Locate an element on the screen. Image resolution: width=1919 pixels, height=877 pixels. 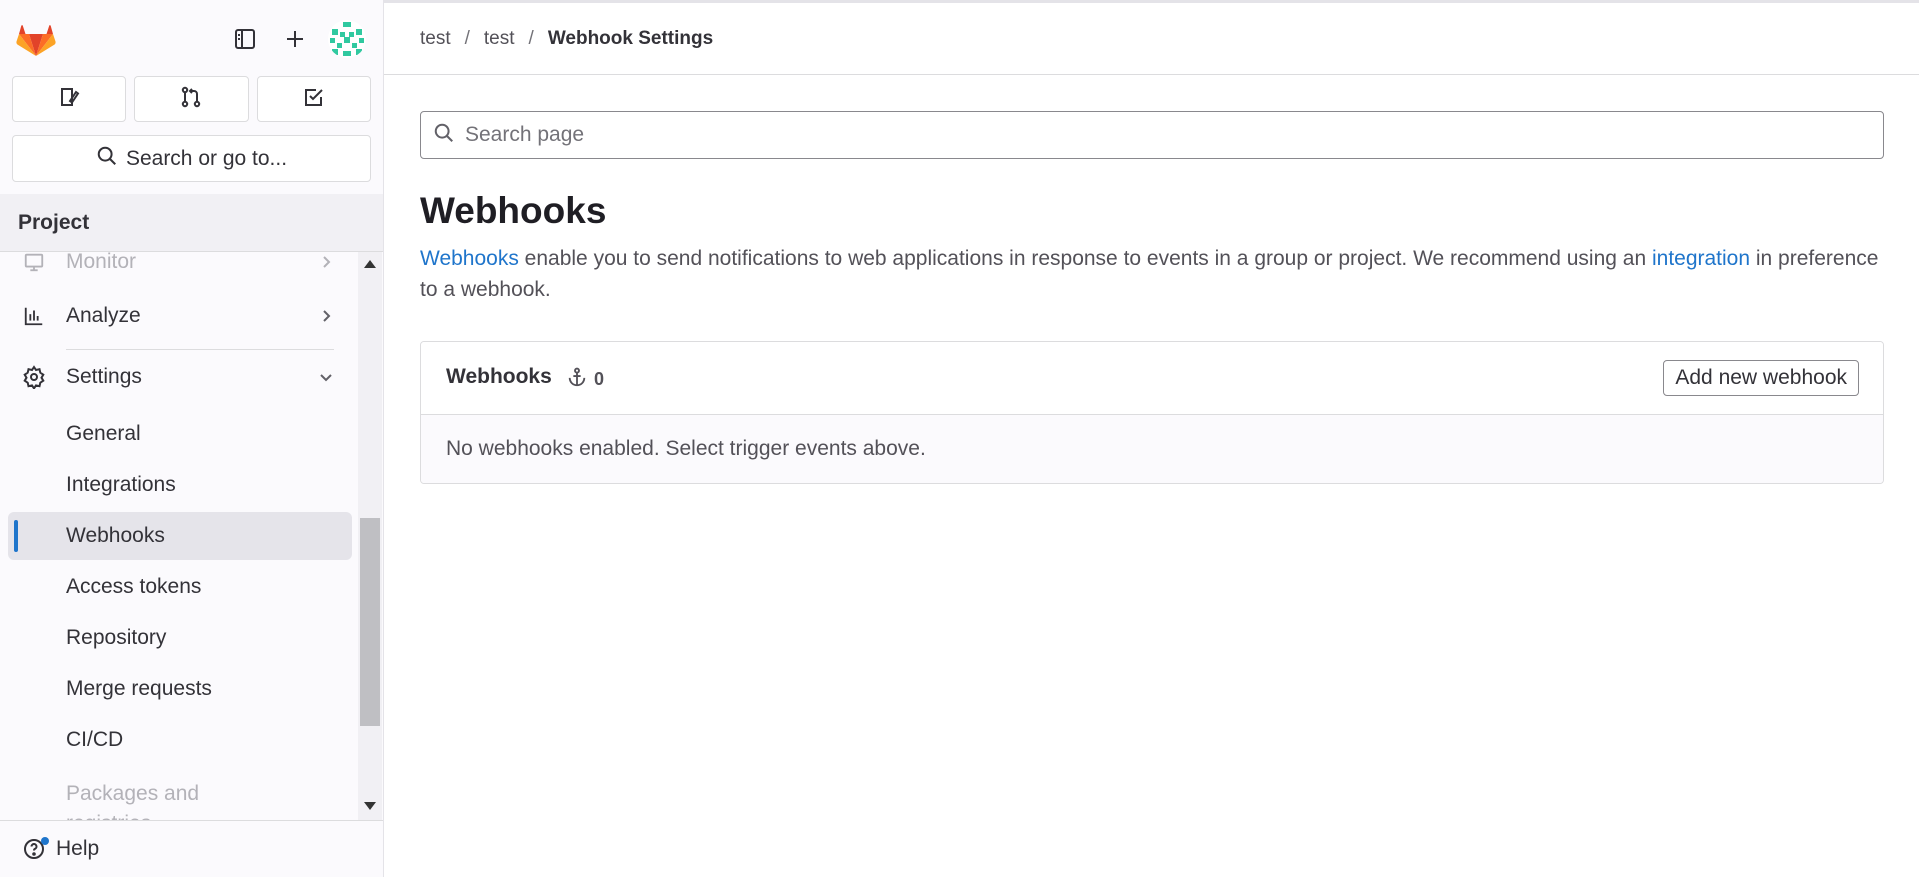
help-label: Help is located at coordinates (78, 848).